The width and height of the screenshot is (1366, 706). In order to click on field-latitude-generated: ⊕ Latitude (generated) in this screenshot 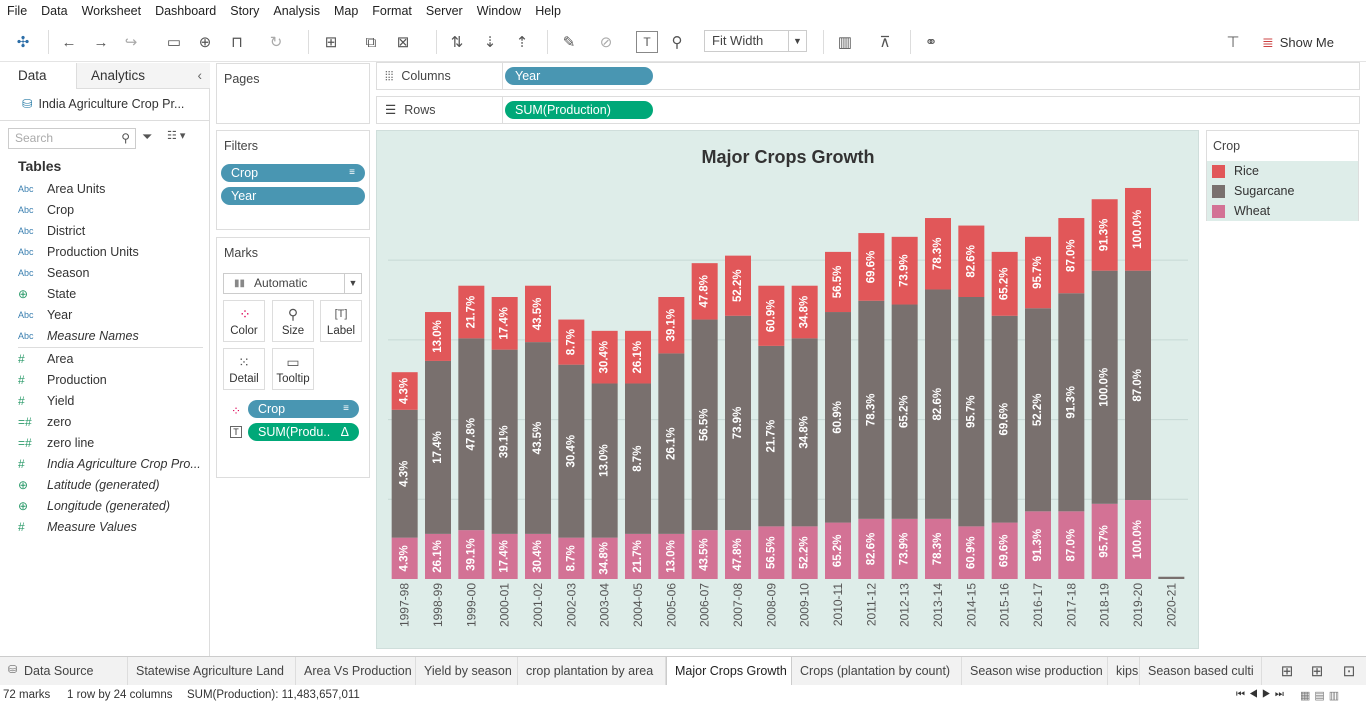, I will do `click(89, 485)`.